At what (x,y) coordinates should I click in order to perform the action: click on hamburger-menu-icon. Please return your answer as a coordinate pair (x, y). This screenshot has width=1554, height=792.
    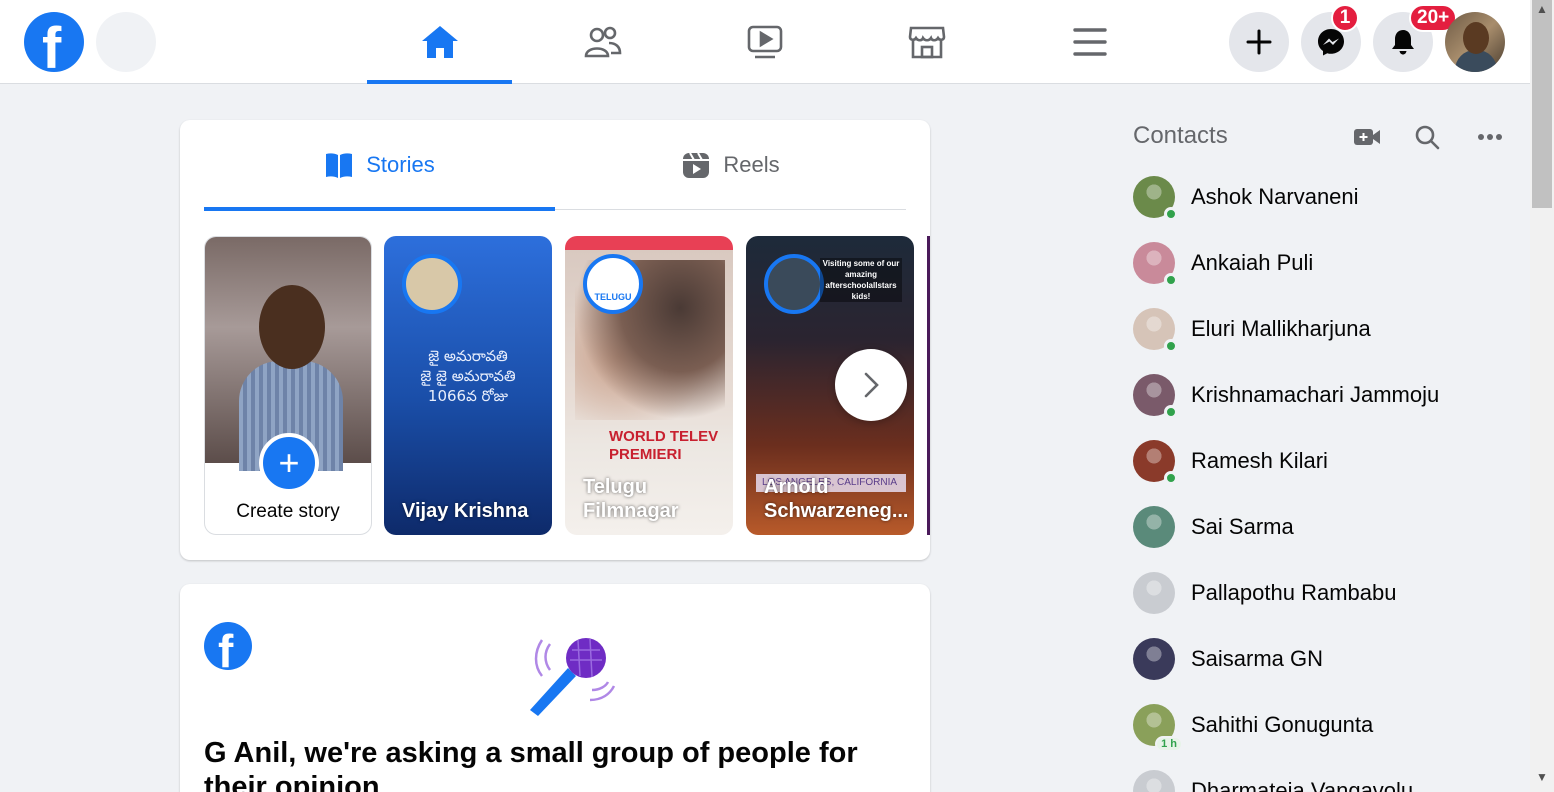
    Looking at the image, I should click on (1089, 42).